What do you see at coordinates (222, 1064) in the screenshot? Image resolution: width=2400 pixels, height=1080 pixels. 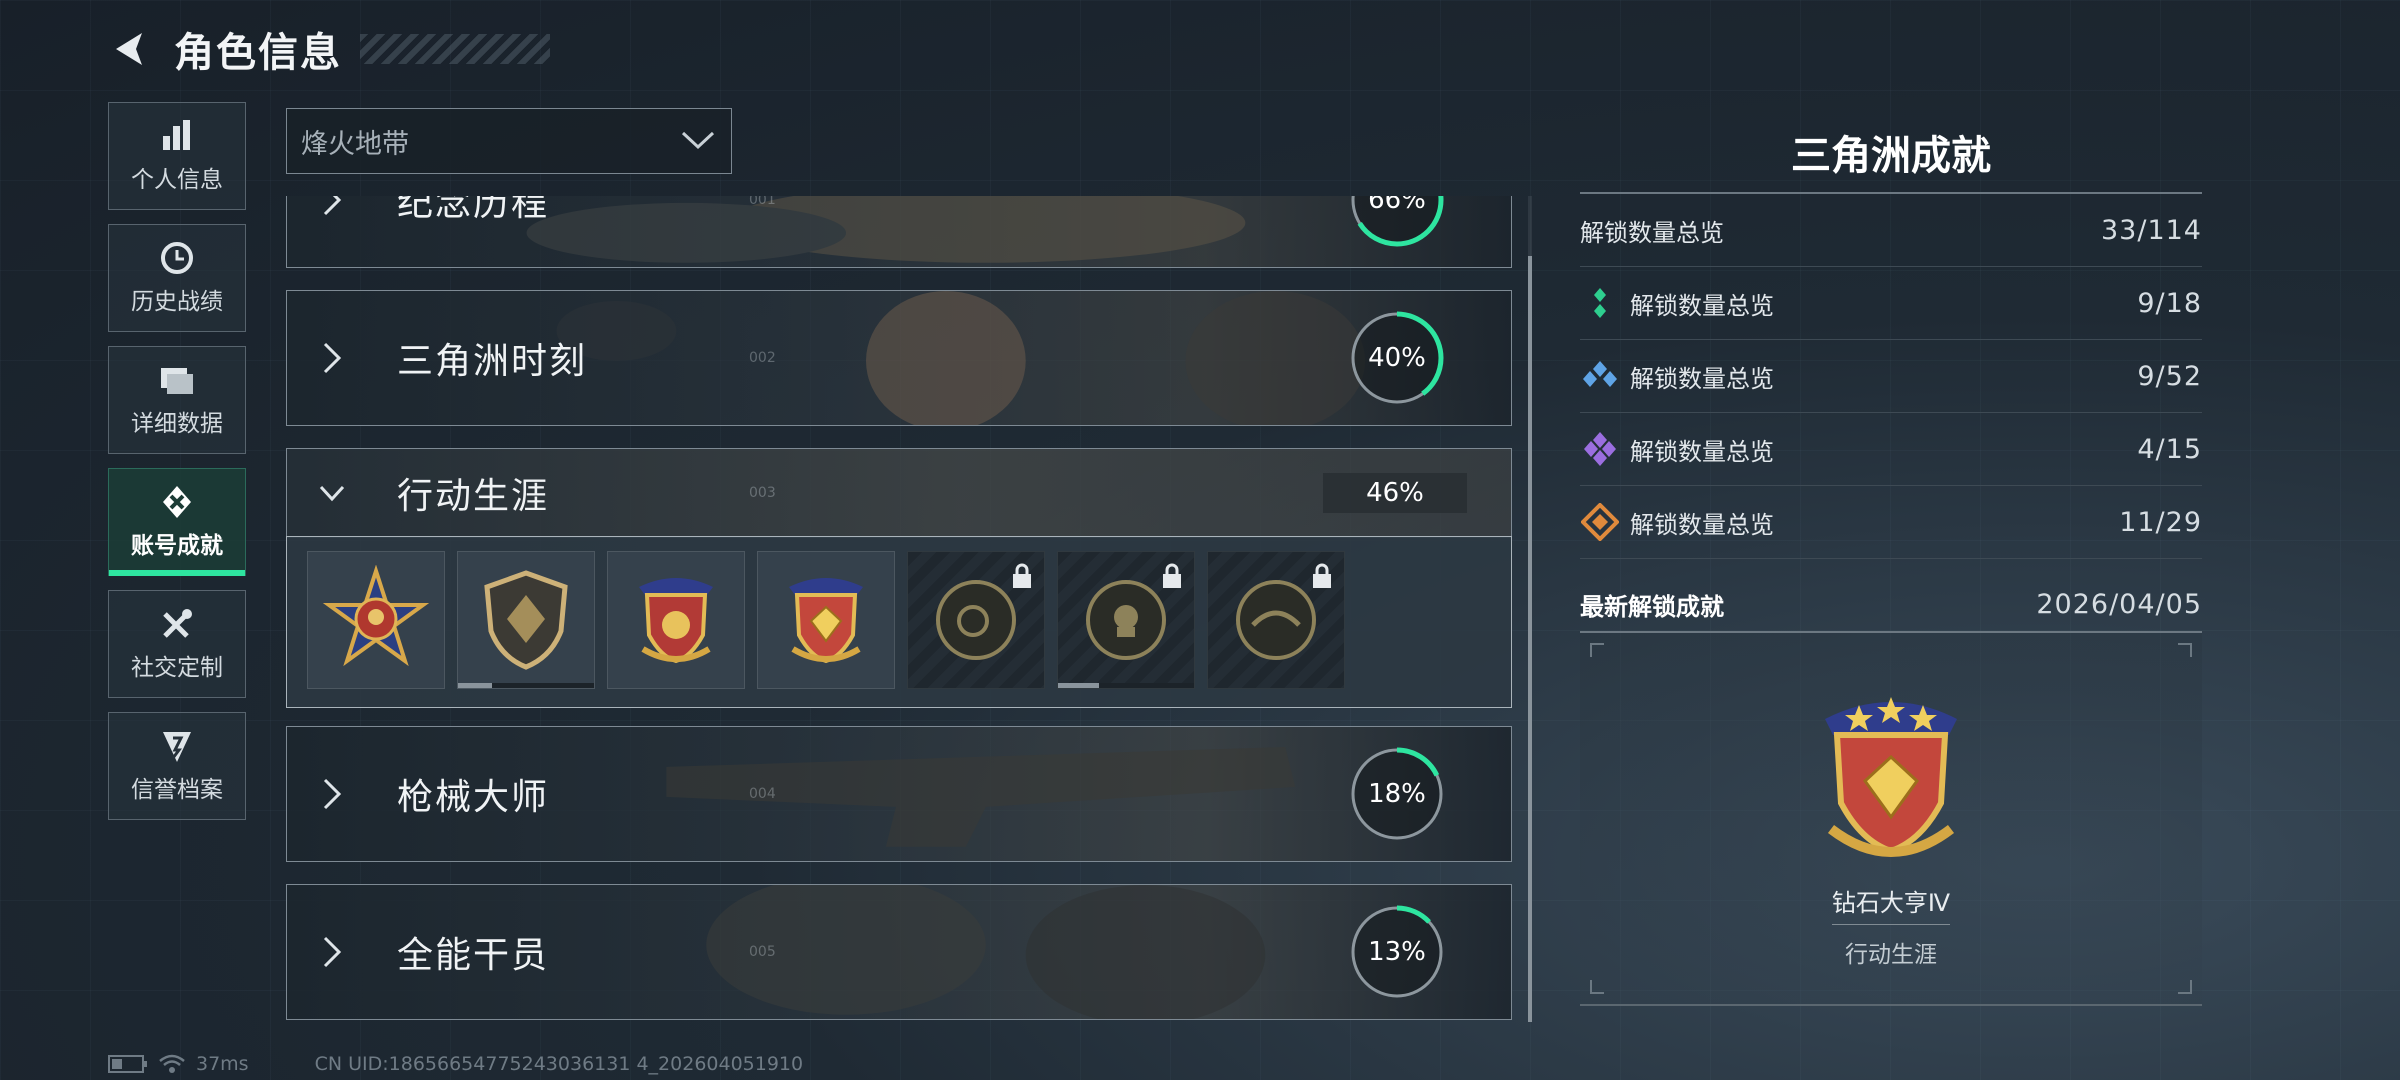 I see `ping-value: 37ms` at bounding box center [222, 1064].